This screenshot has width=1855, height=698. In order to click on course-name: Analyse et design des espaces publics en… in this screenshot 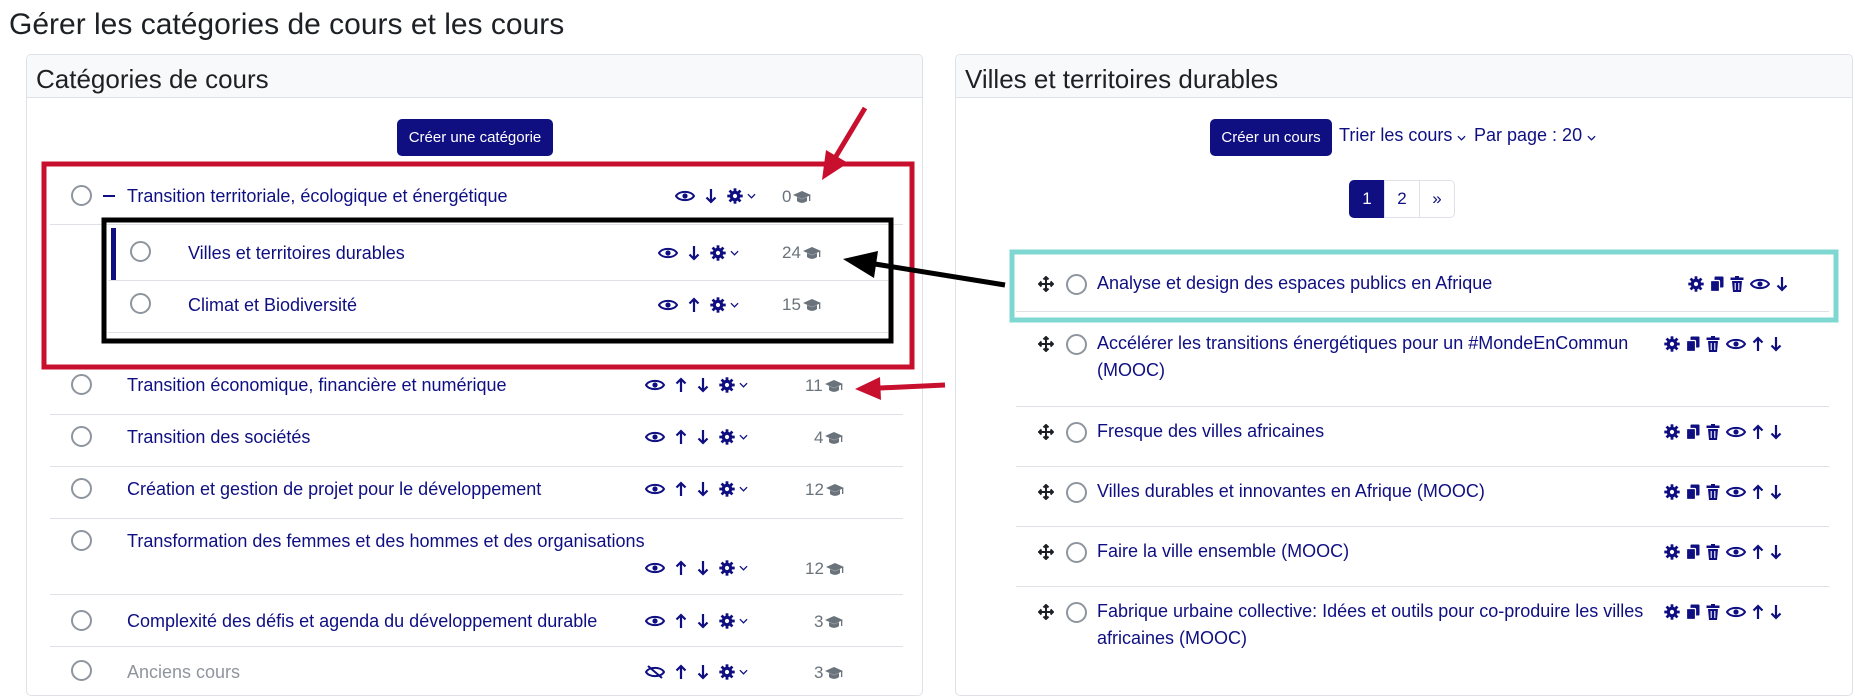, I will do `click(1294, 283)`.